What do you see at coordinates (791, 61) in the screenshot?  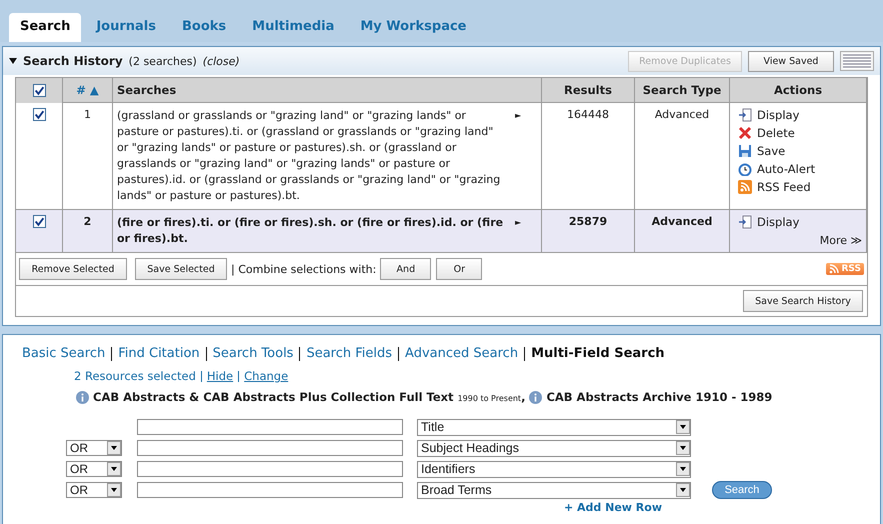 I see `view-saved-button: View Saved` at bounding box center [791, 61].